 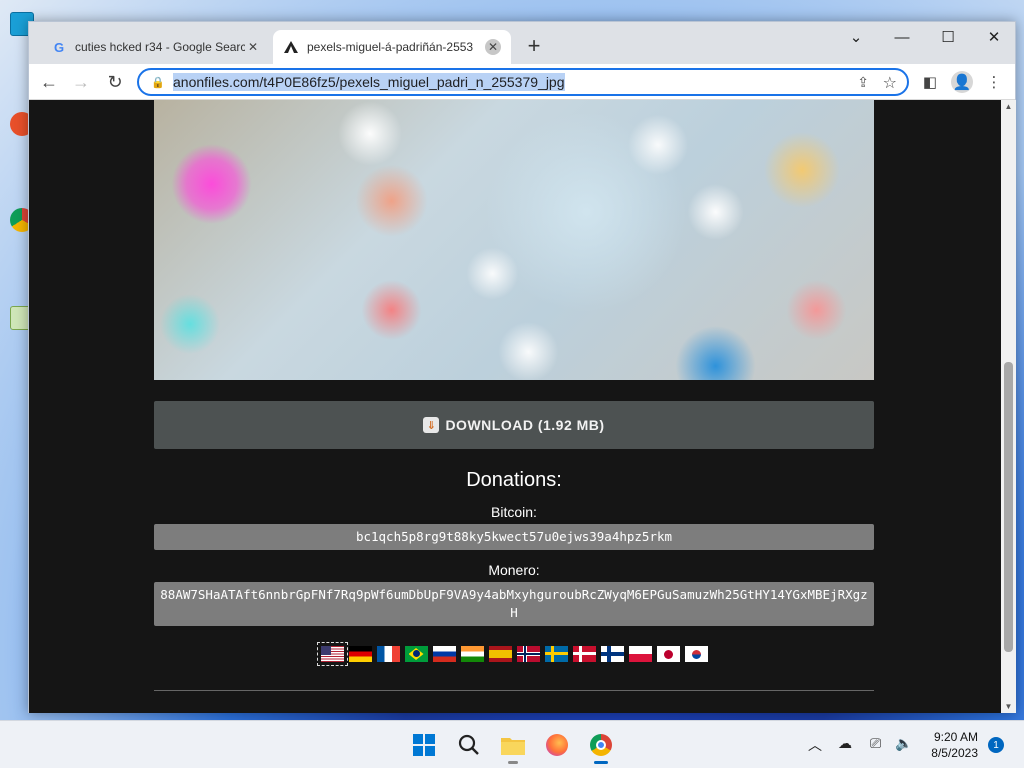 What do you see at coordinates (1008, 106) in the screenshot?
I see `scroll-up-icon: ▲` at bounding box center [1008, 106].